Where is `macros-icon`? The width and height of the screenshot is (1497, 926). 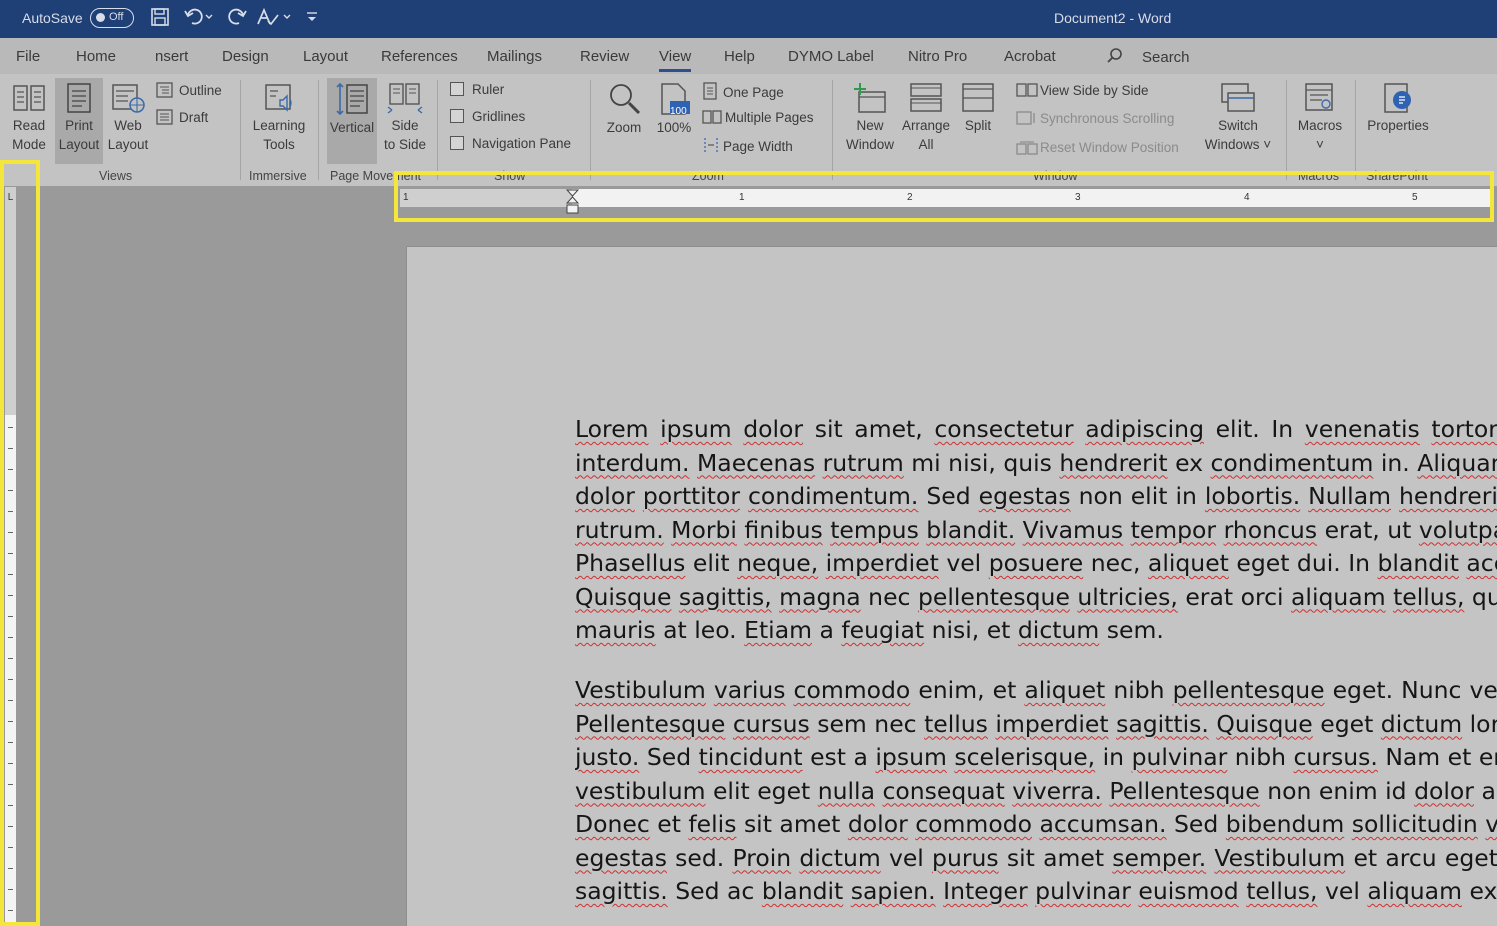
macros-icon is located at coordinates (1319, 97).